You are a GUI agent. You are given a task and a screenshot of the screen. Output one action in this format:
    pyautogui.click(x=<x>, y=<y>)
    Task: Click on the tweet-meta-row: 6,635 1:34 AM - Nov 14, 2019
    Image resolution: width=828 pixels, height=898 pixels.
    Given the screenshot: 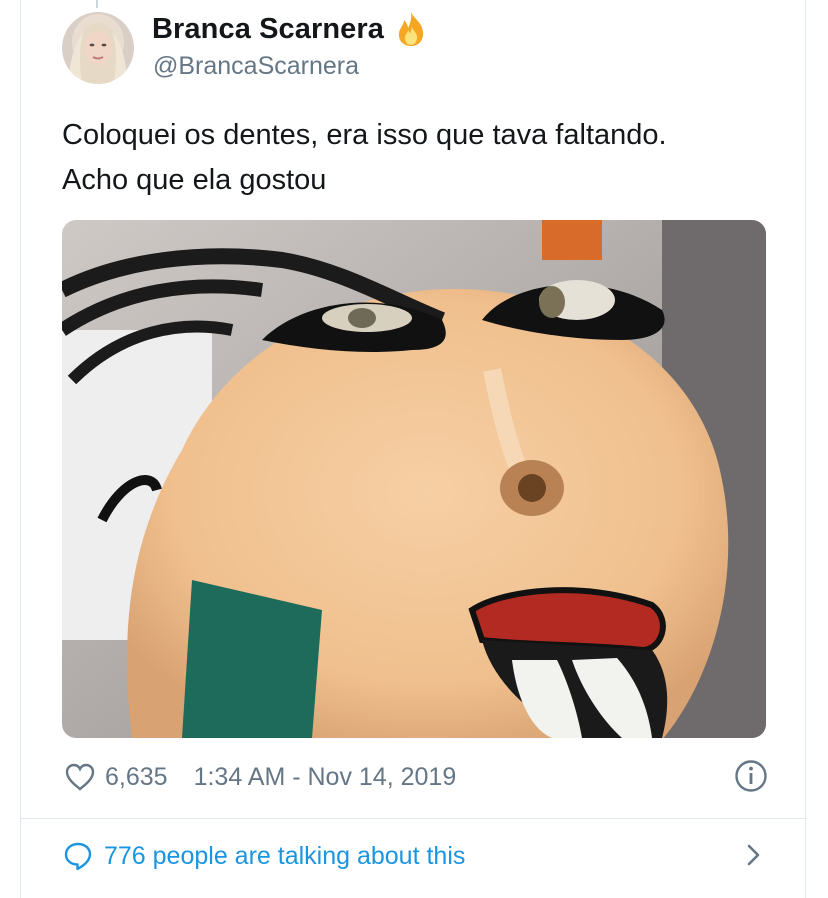 What is the action you would take?
    pyautogui.click(x=416, y=777)
    